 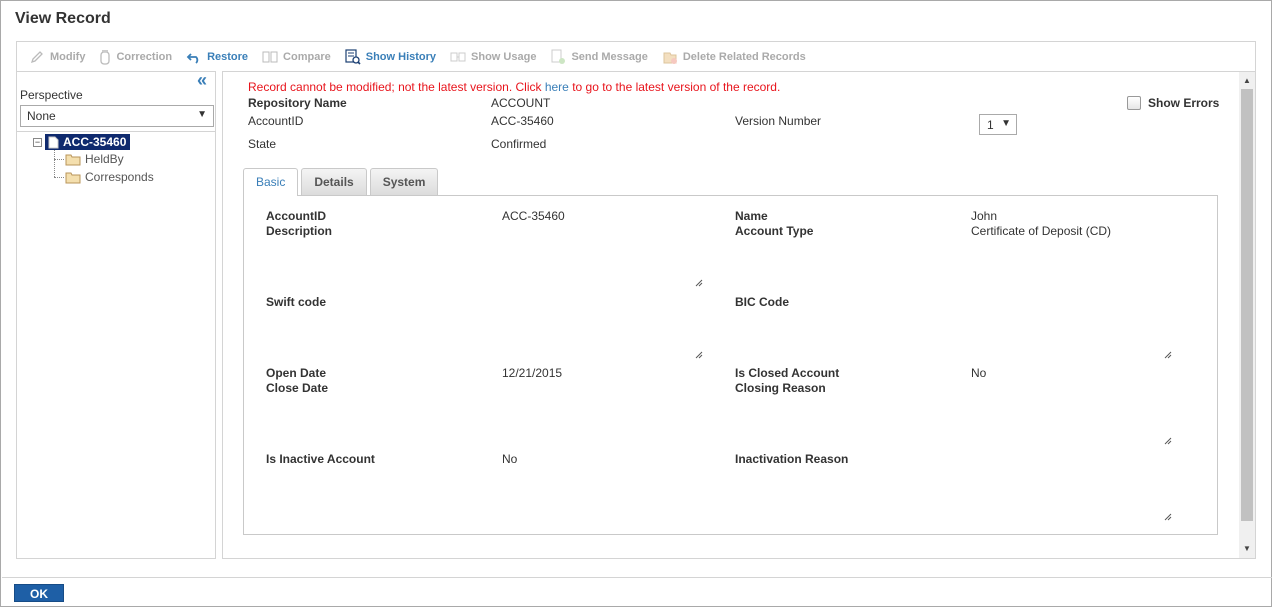 I want to click on latest-version-link: here, so click(x=557, y=87).